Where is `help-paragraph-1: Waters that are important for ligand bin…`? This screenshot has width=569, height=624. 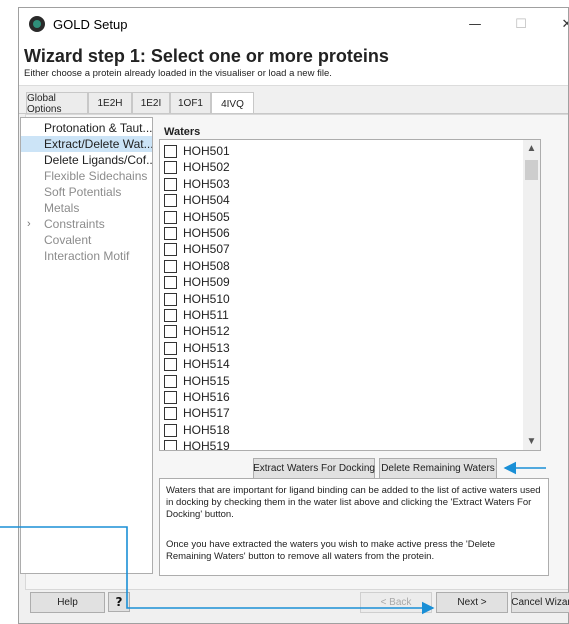 help-paragraph-1: Waters that are important for ligand bin… is located at coordinates (353, 502).